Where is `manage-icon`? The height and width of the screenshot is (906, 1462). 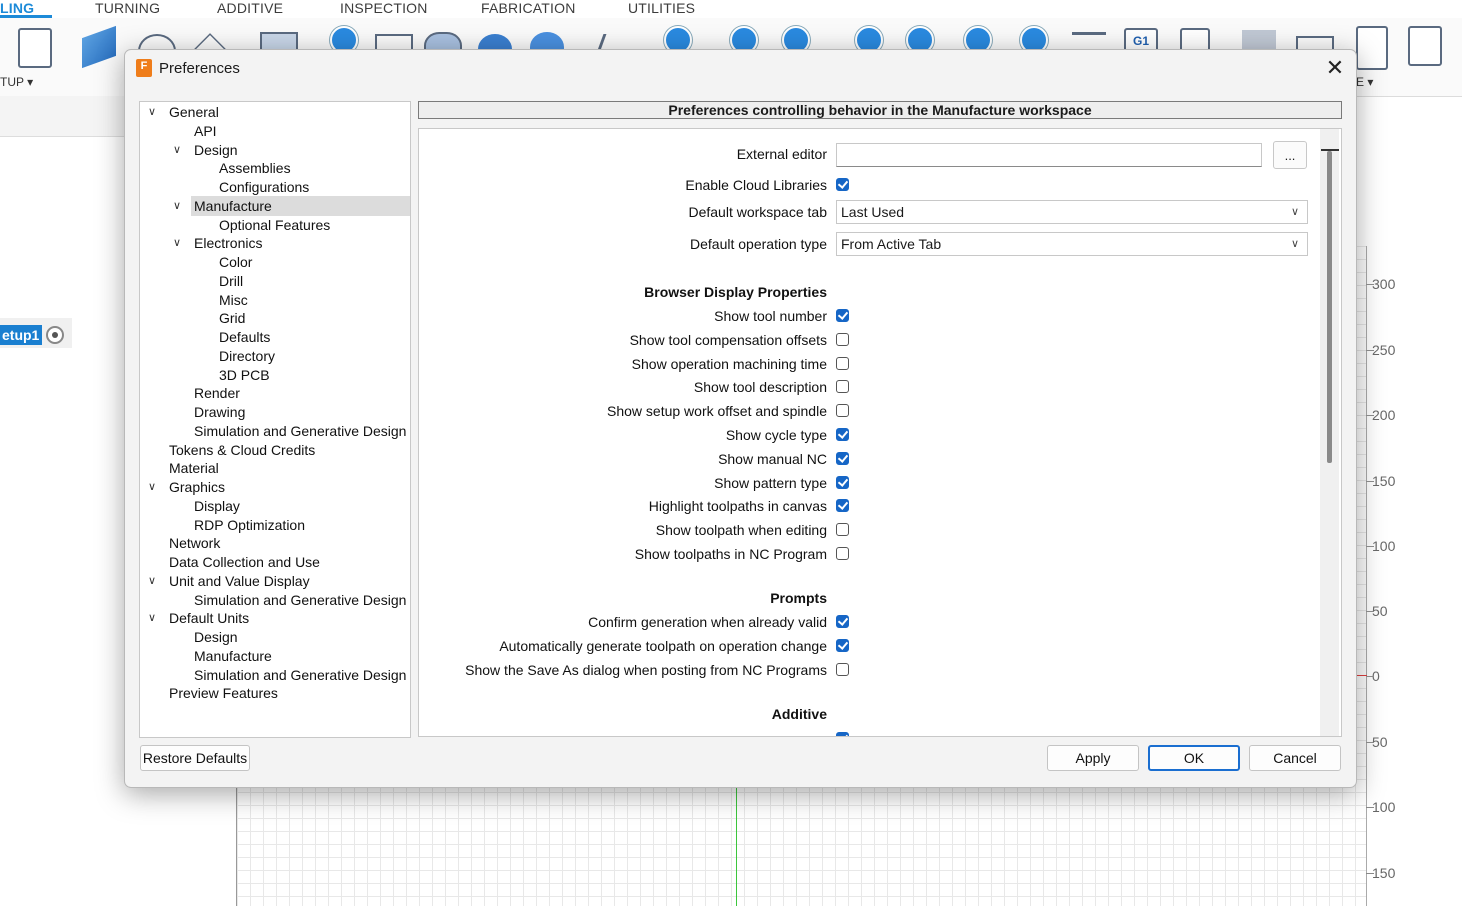
manage-icon is located at coordinates (1372, 48).